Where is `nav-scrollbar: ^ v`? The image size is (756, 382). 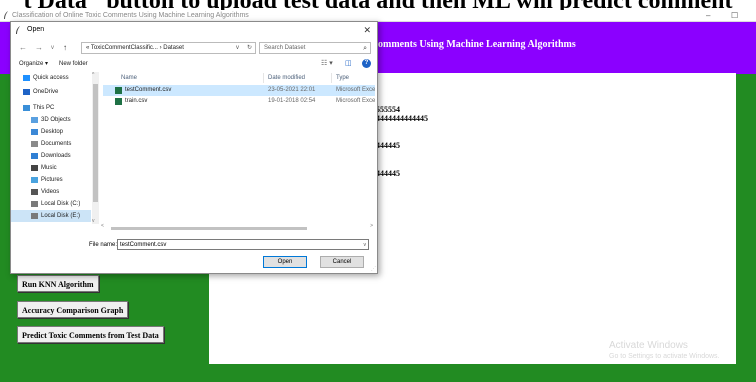 nav-scrollbar: ^ v is located at coordinates (95, 148).